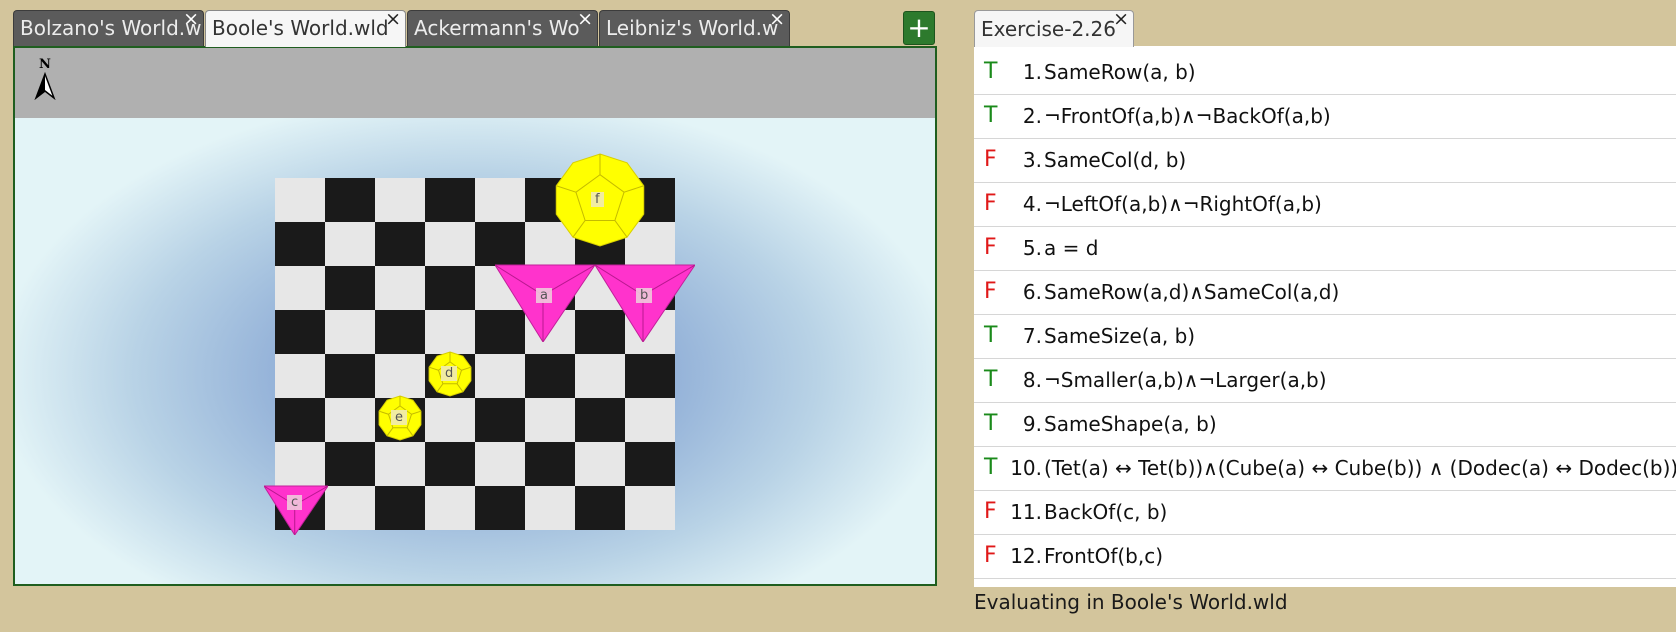  Describe the element at coordinates (1032, 204) in the screenshot. I see `sentence-number: 4.` at that location.